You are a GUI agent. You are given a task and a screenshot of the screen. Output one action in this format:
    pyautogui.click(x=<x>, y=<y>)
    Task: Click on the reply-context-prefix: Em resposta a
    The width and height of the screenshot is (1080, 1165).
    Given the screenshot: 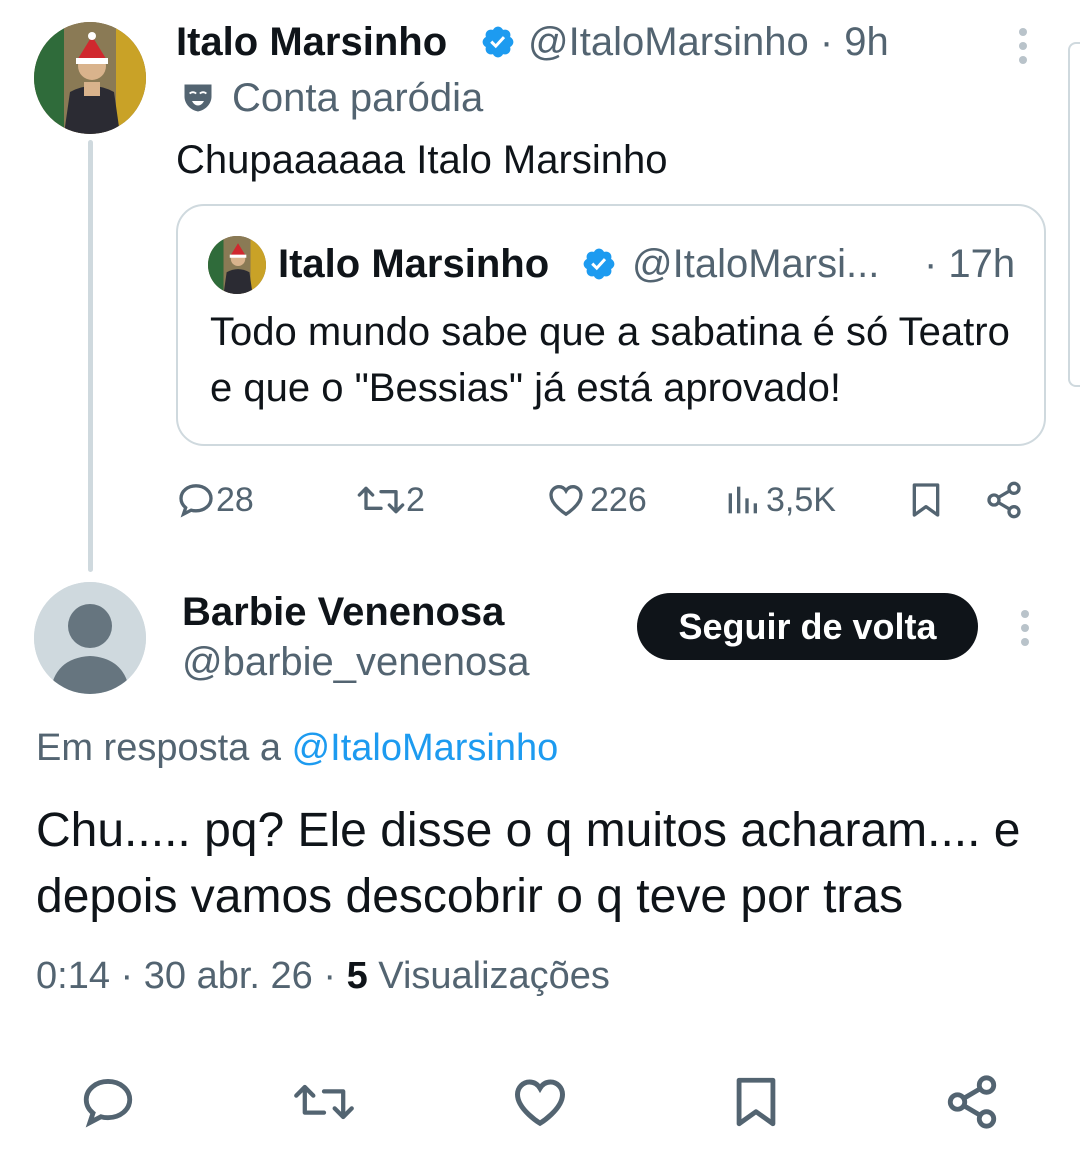 What is the action you would take?
    pyautogui.click(x=158, y=748)
    